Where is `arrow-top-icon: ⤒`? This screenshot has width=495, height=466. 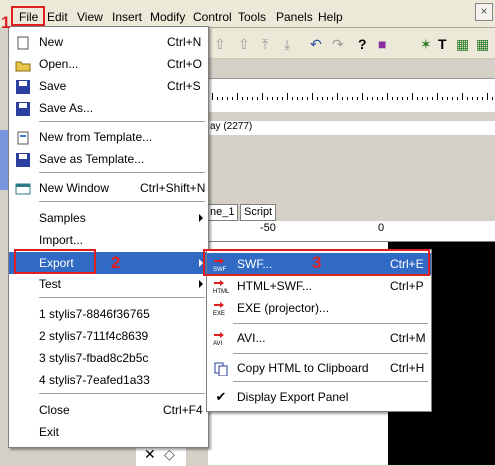 arrow-top-icon: ⤒ is located at coordinates (265, 44).